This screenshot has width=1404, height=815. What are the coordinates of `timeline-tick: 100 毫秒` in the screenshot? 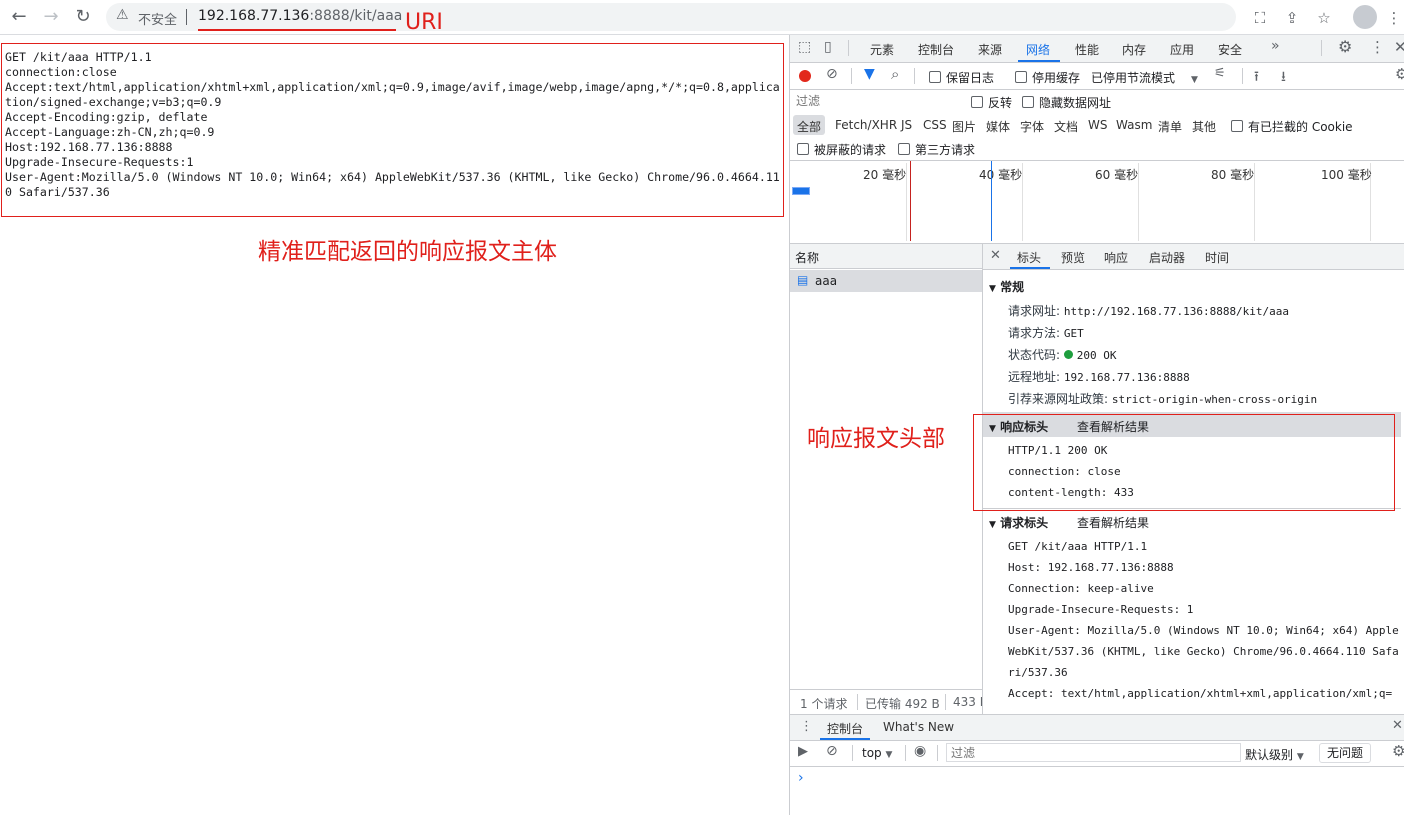 It's located at (1346, 175).